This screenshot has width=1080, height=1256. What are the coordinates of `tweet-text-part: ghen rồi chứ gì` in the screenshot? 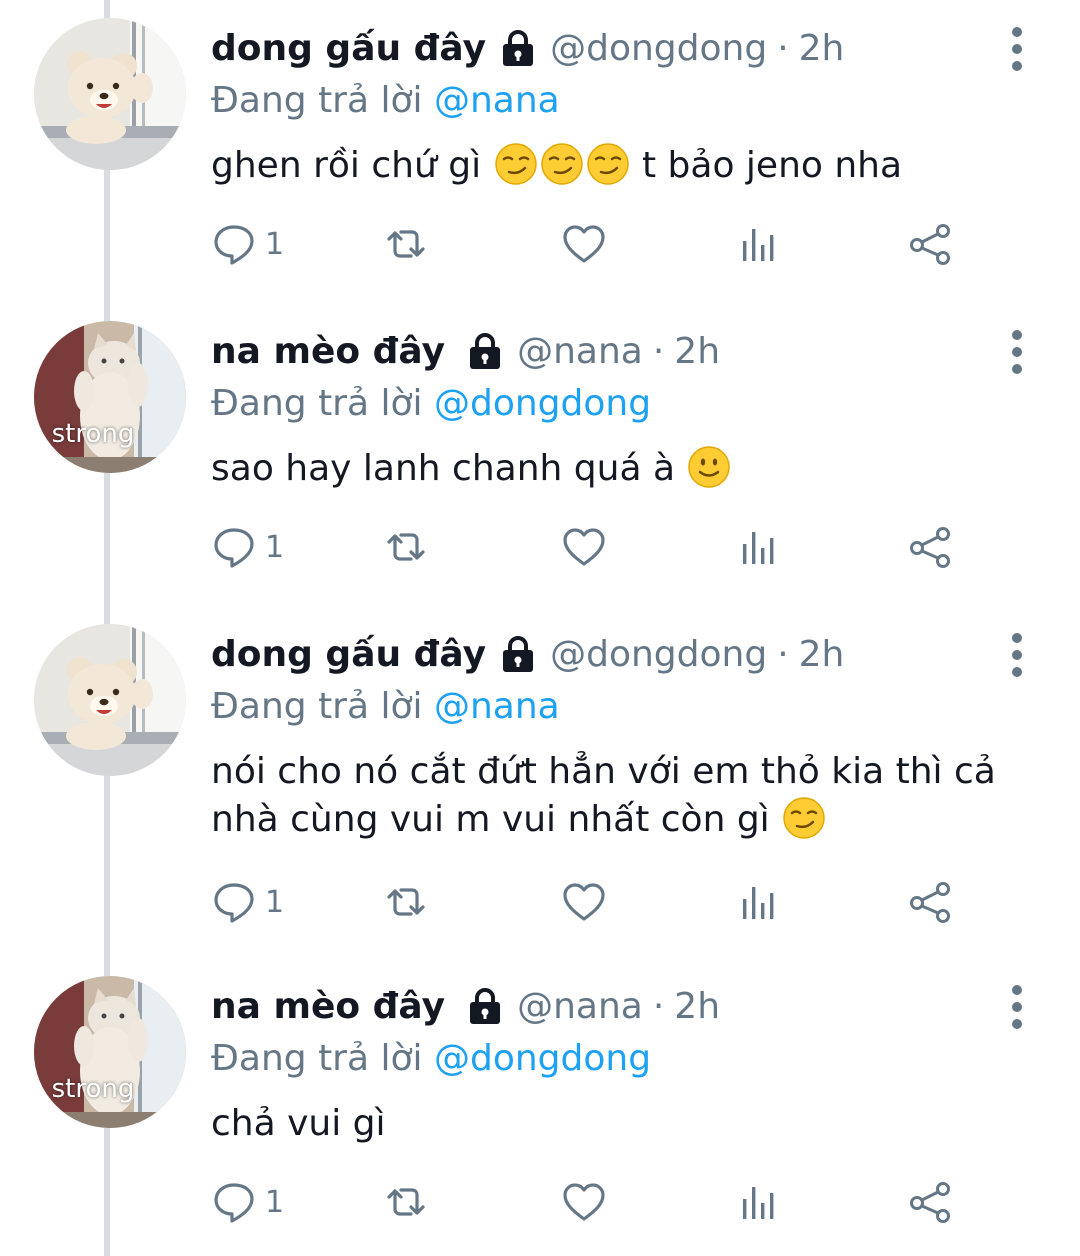 It's located at (346, 165).